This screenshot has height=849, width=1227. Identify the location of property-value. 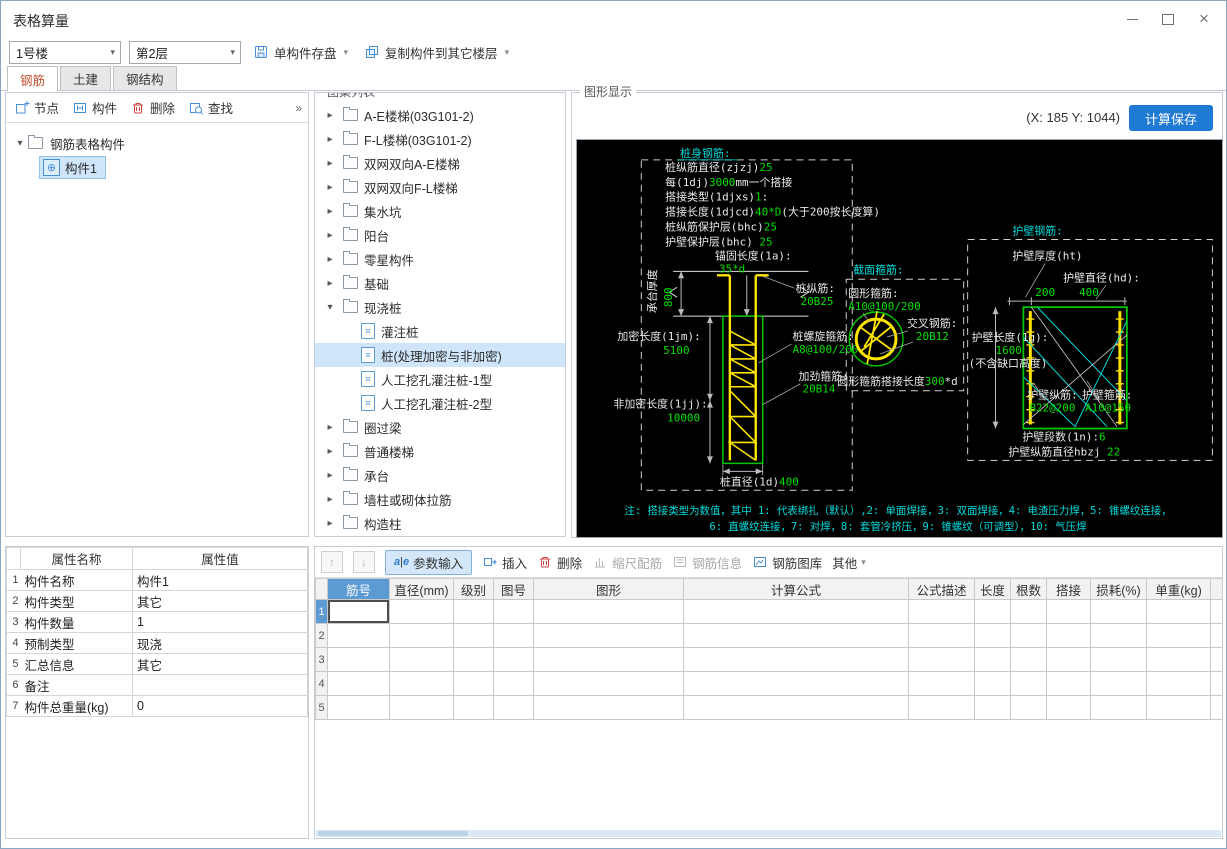
(220, 685).